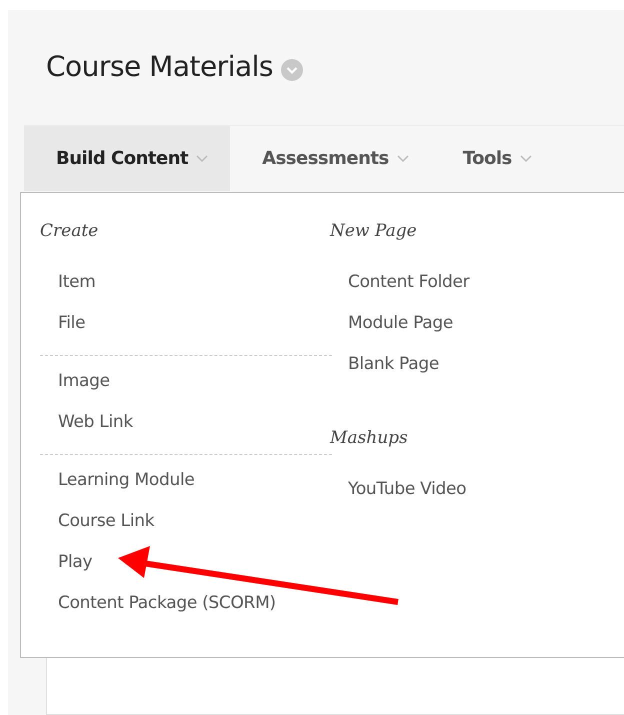  I want to click on menu-item: Learning Module, so click(186, 479).